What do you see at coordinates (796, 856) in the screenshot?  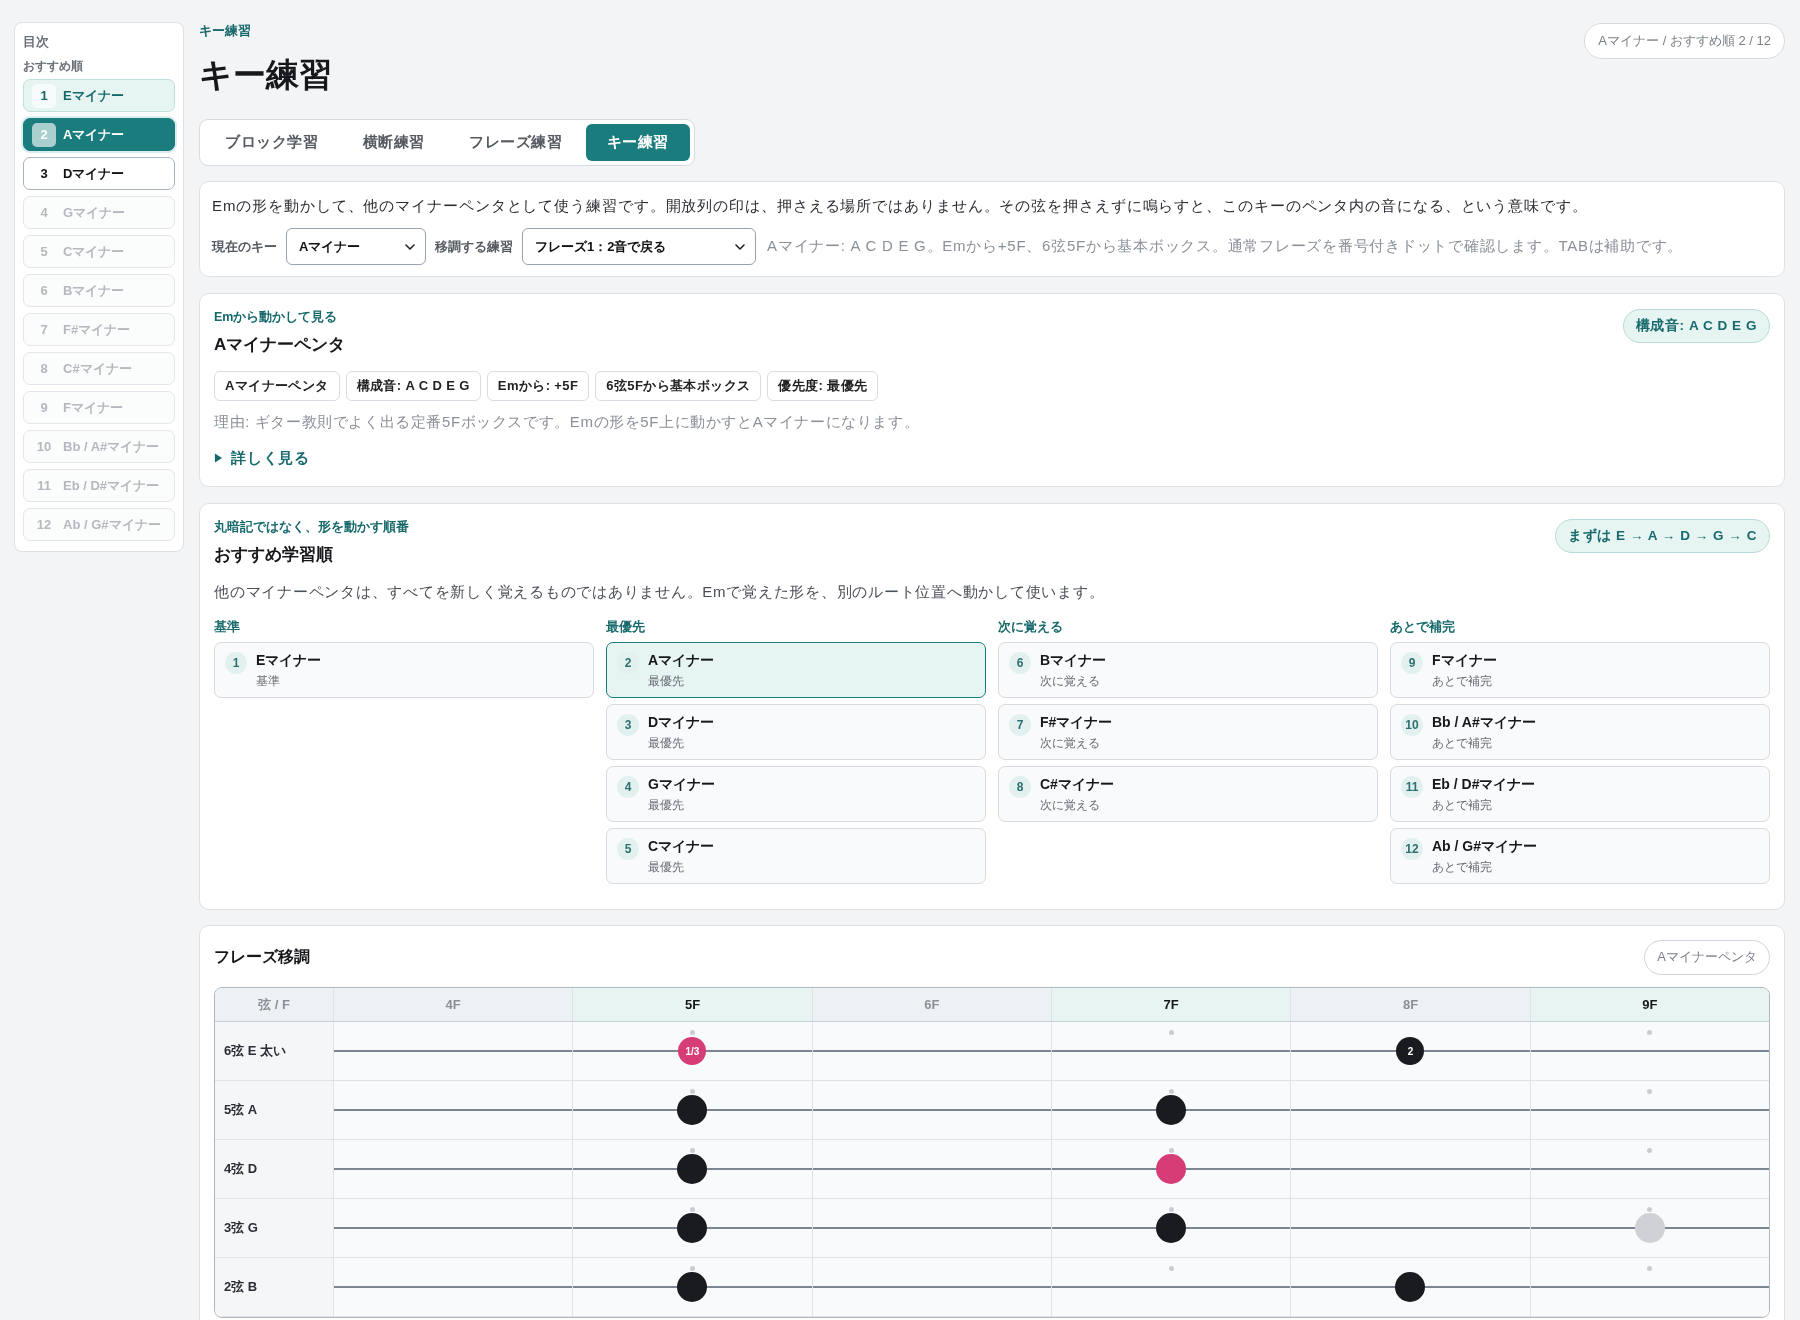 I see `key-card: 5 Cマイナー 最優先` at bounding box center [796, 856].